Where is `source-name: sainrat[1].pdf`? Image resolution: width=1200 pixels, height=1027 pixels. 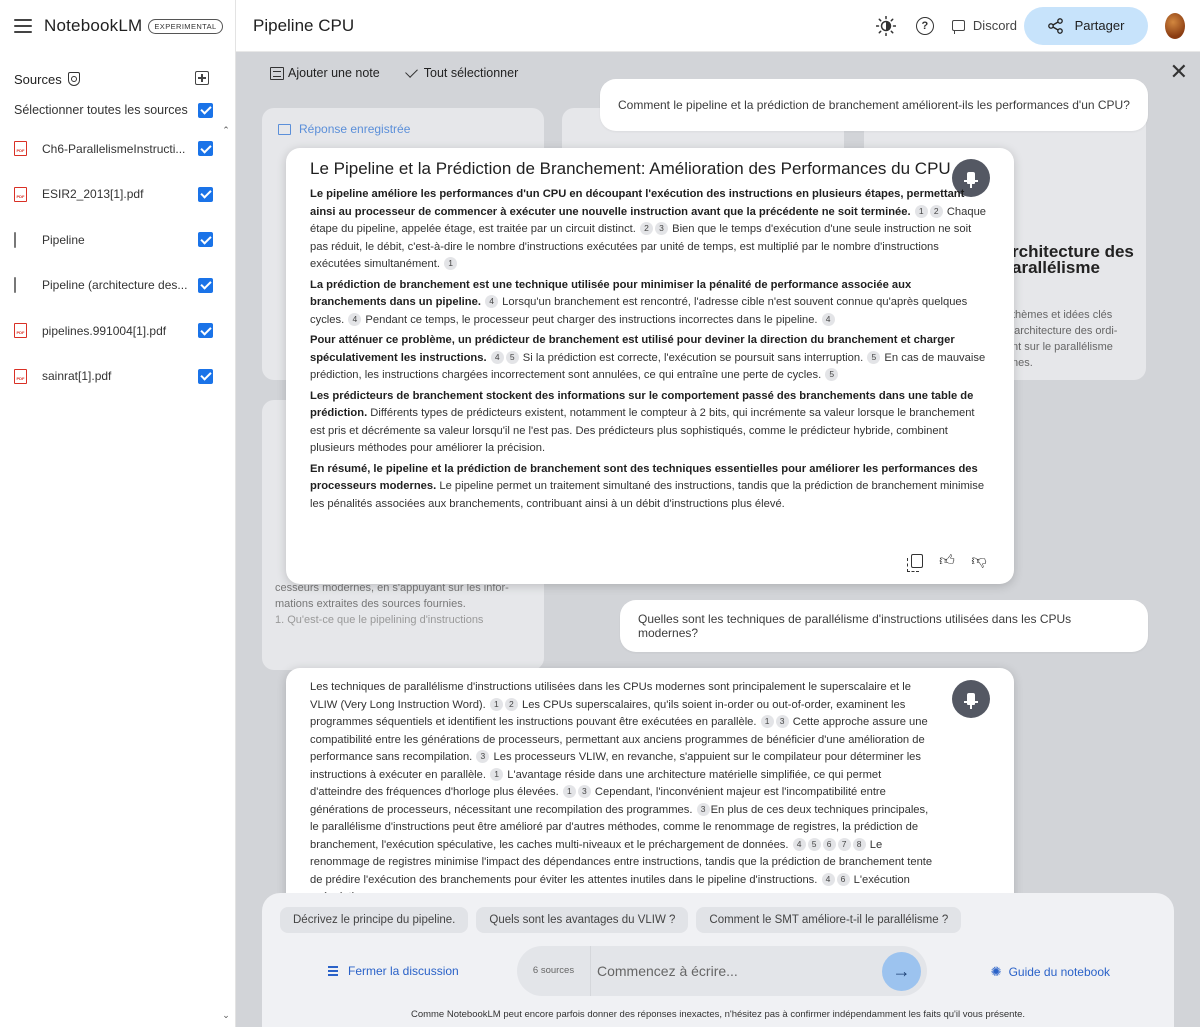 source-name: sainrat[1].pdf is located at coordinates (77, 376).